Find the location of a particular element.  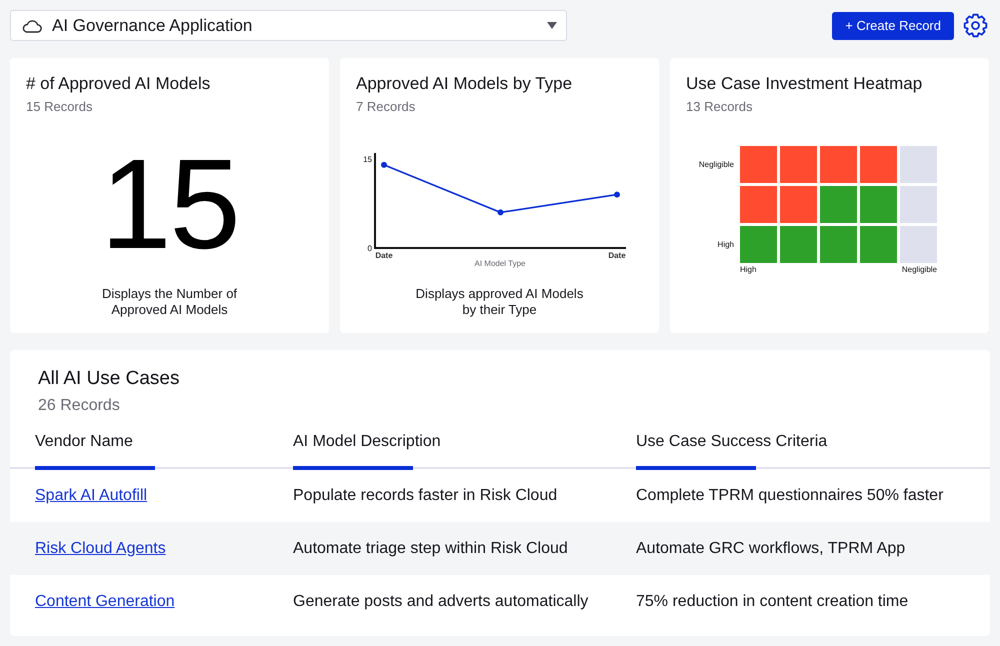

vendor-link: Content Generation is located at coordinates (105, 601).